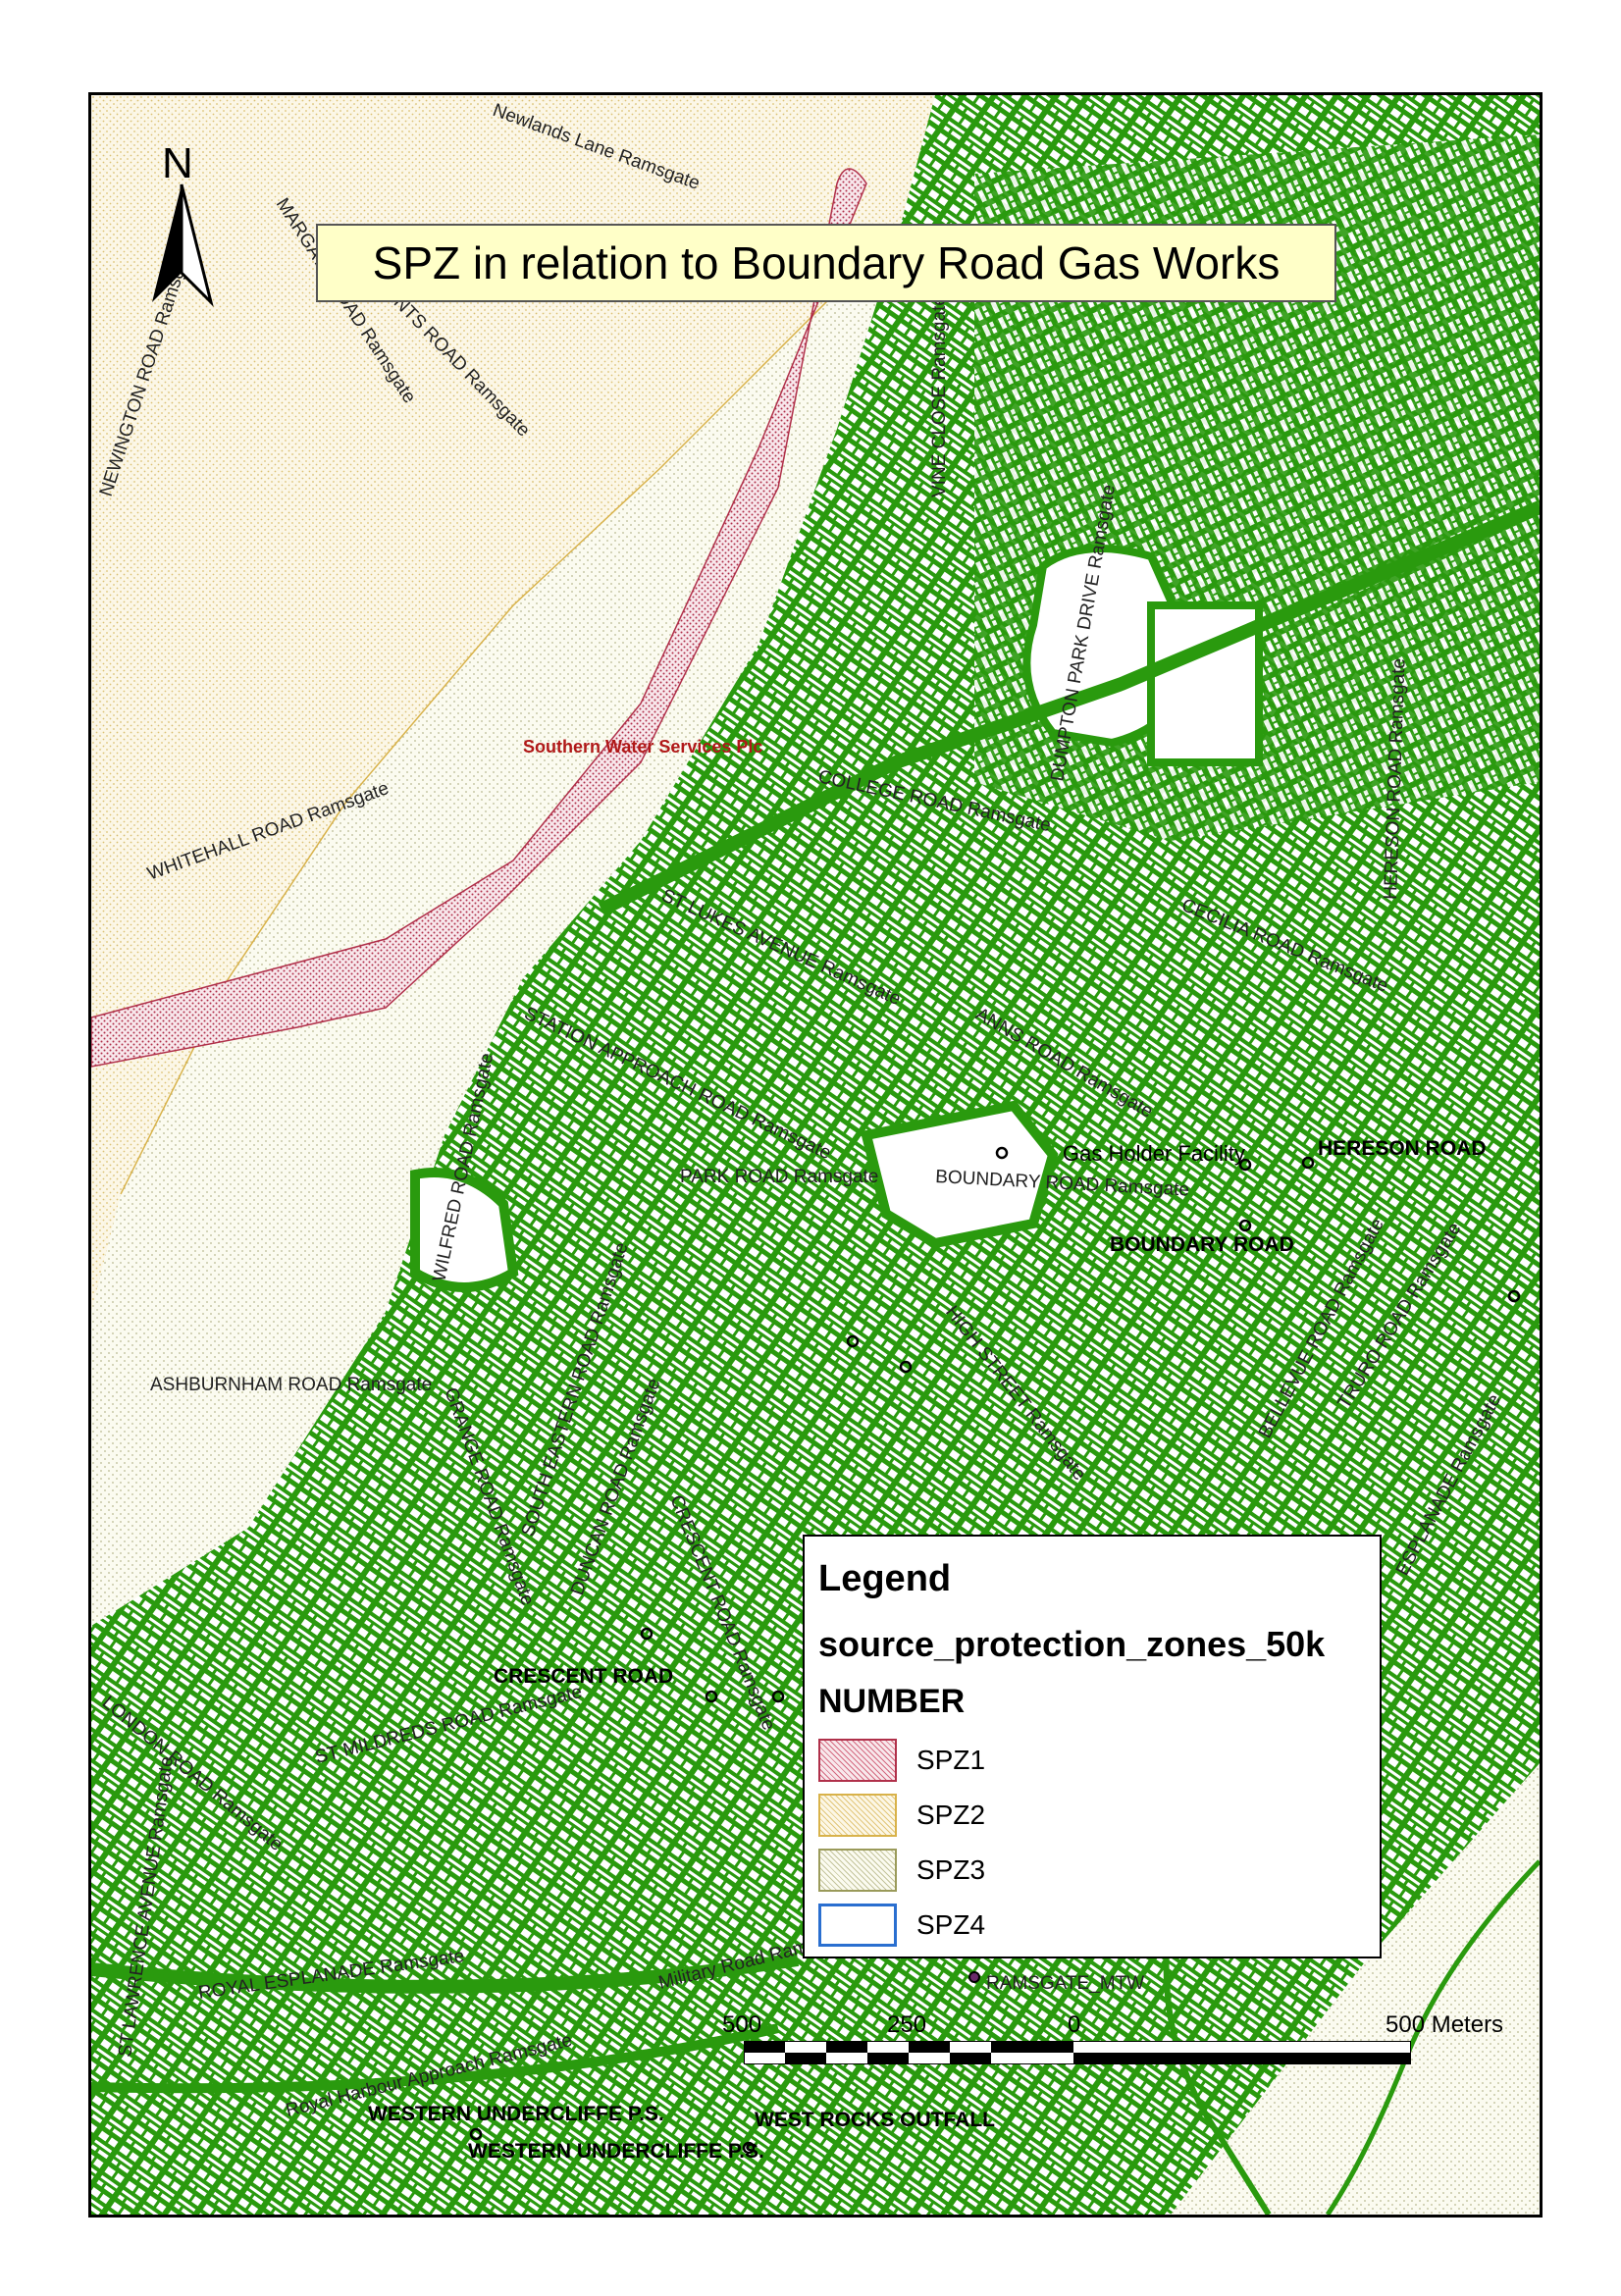 This screenshot has width=1621, height=2296. What do you see at coordinates (857, 1870) in the screenshot?
I see `legend-swatch-spz3` at bounding box center [857, 1870].